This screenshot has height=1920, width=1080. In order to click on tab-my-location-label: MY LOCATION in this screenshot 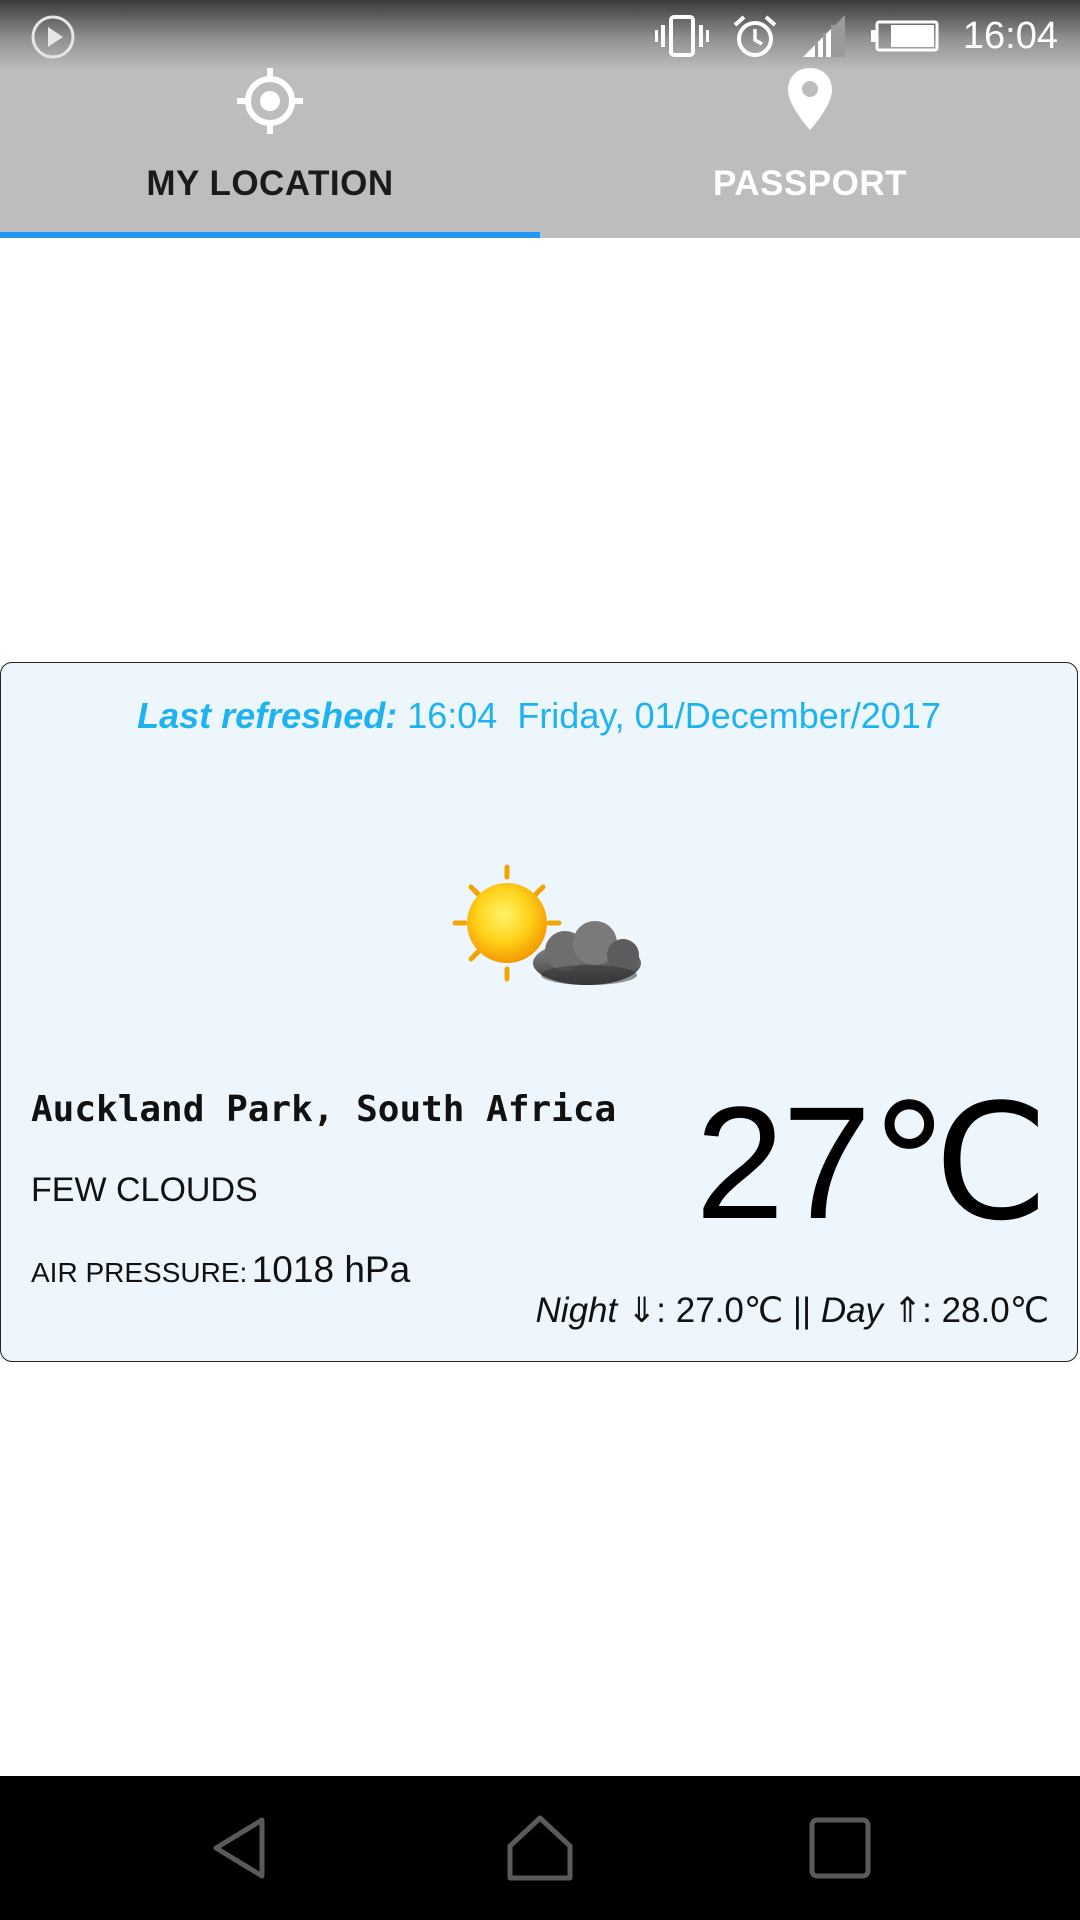, I will do `click(270, 183)`.